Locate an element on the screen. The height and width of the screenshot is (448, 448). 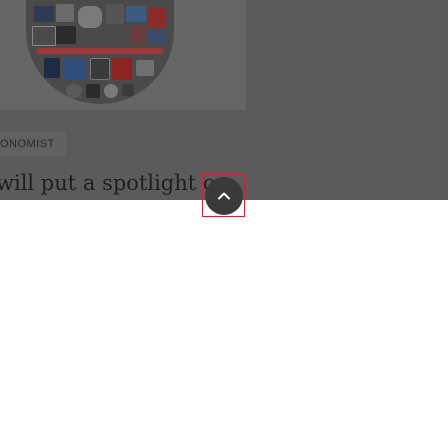
mosaic-illustration-icon is located at coordinates (100, 52).